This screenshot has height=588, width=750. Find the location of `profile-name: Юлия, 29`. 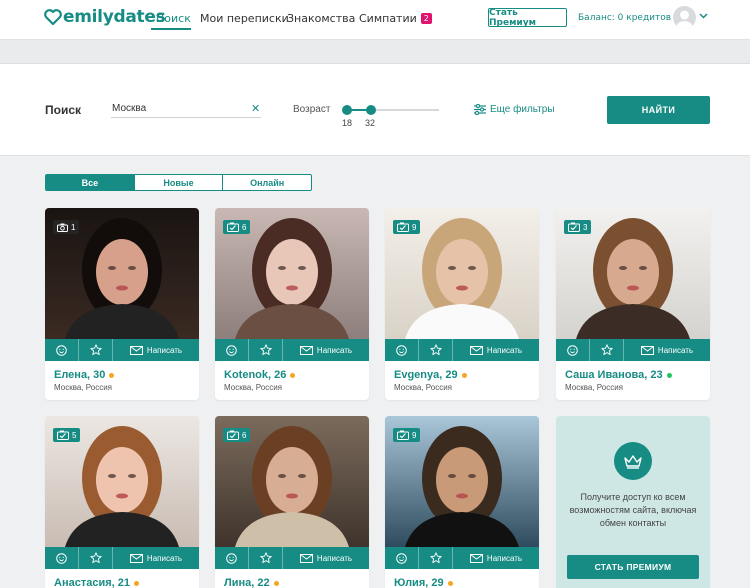

profile-name: Юлия, 29 is located at coordinates (423, 582).